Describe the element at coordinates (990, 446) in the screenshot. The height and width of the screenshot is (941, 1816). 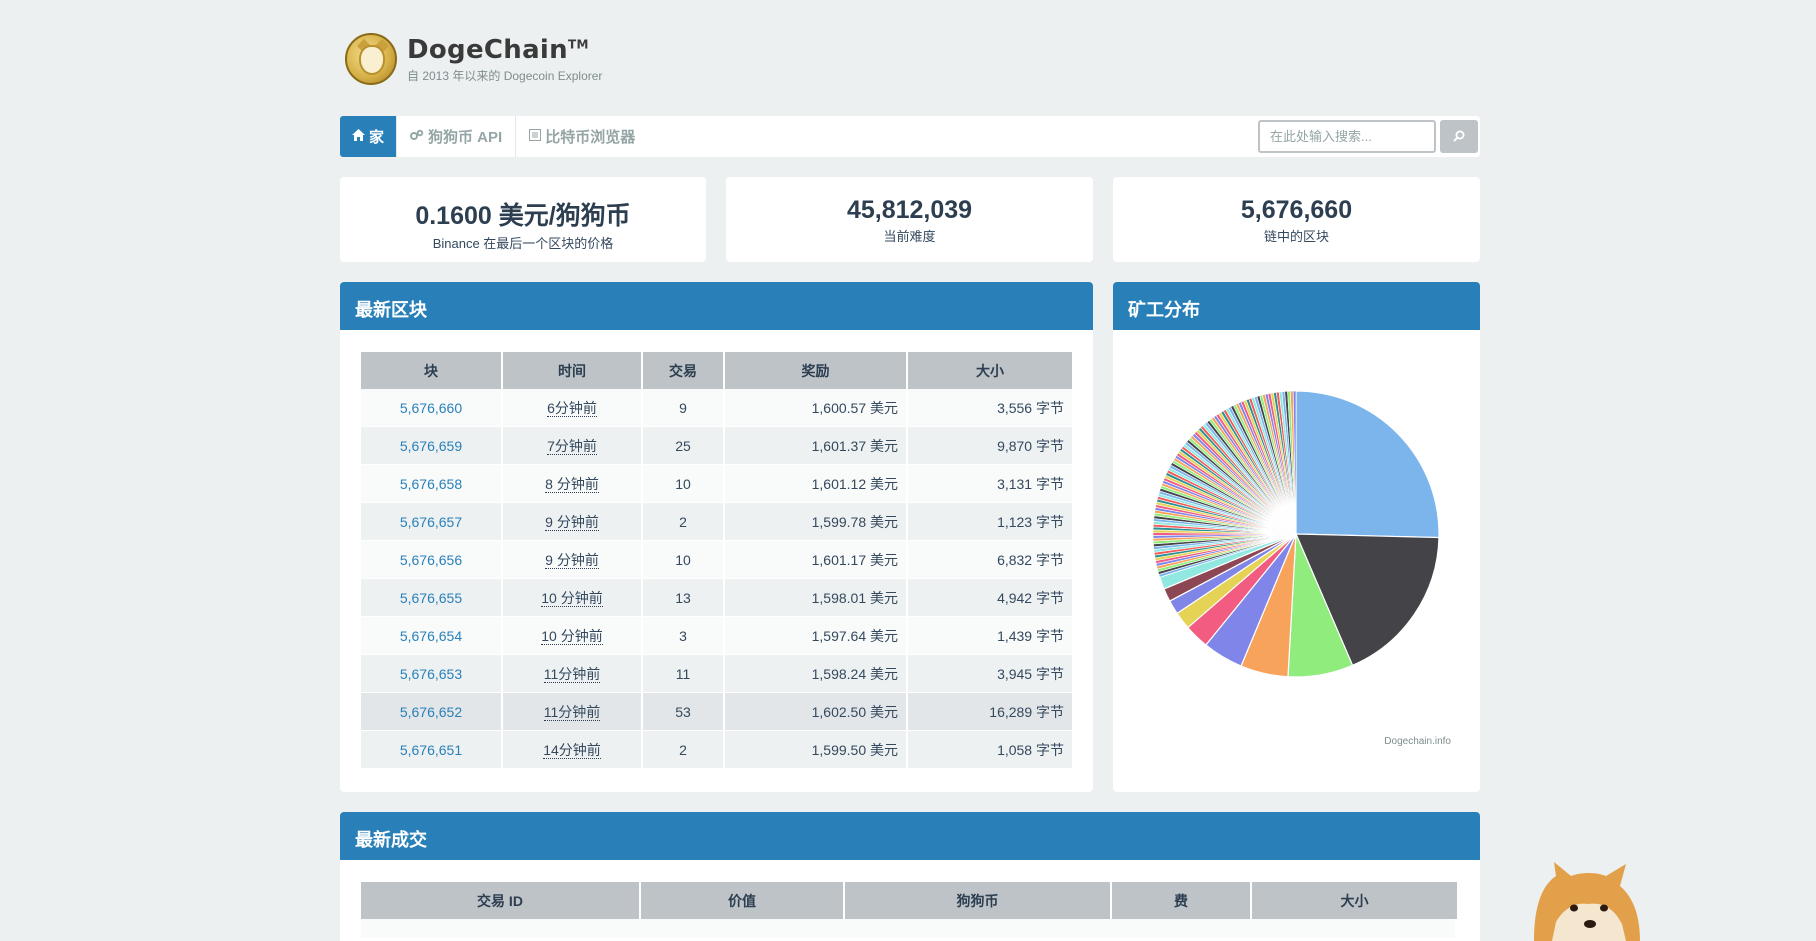
I see `block-size: 9,870 字节` at that location.